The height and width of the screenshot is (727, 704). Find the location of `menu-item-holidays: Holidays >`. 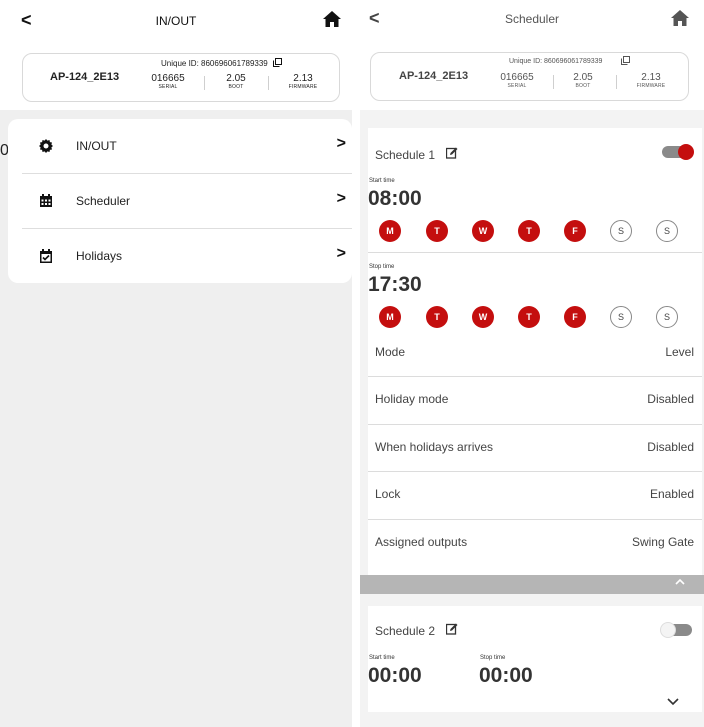

menu-item-holidays: Holidays > is located at coordinates (187, 256).